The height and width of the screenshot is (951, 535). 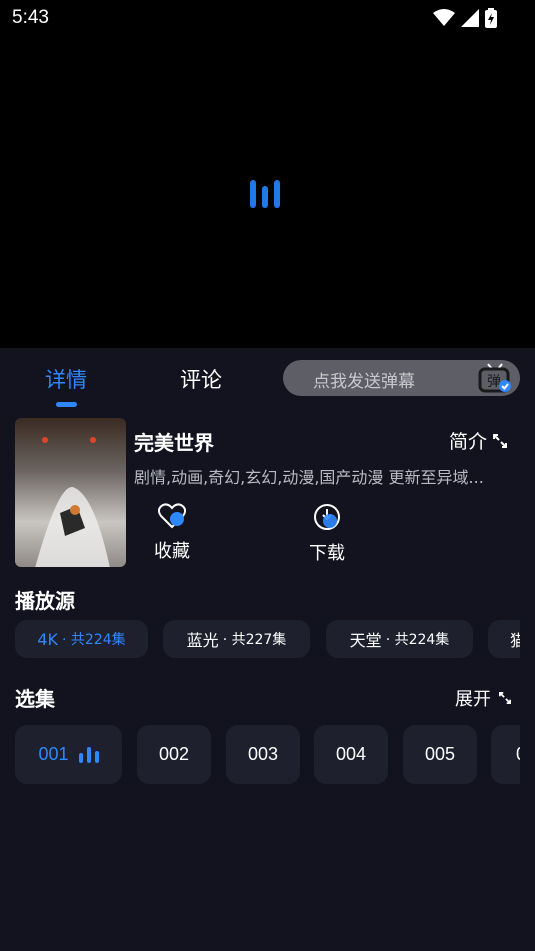 What do you see at coordinates (174, 443) in the screenshot?
I see `show-title: 完美世界` at bounding box center [174, 443].